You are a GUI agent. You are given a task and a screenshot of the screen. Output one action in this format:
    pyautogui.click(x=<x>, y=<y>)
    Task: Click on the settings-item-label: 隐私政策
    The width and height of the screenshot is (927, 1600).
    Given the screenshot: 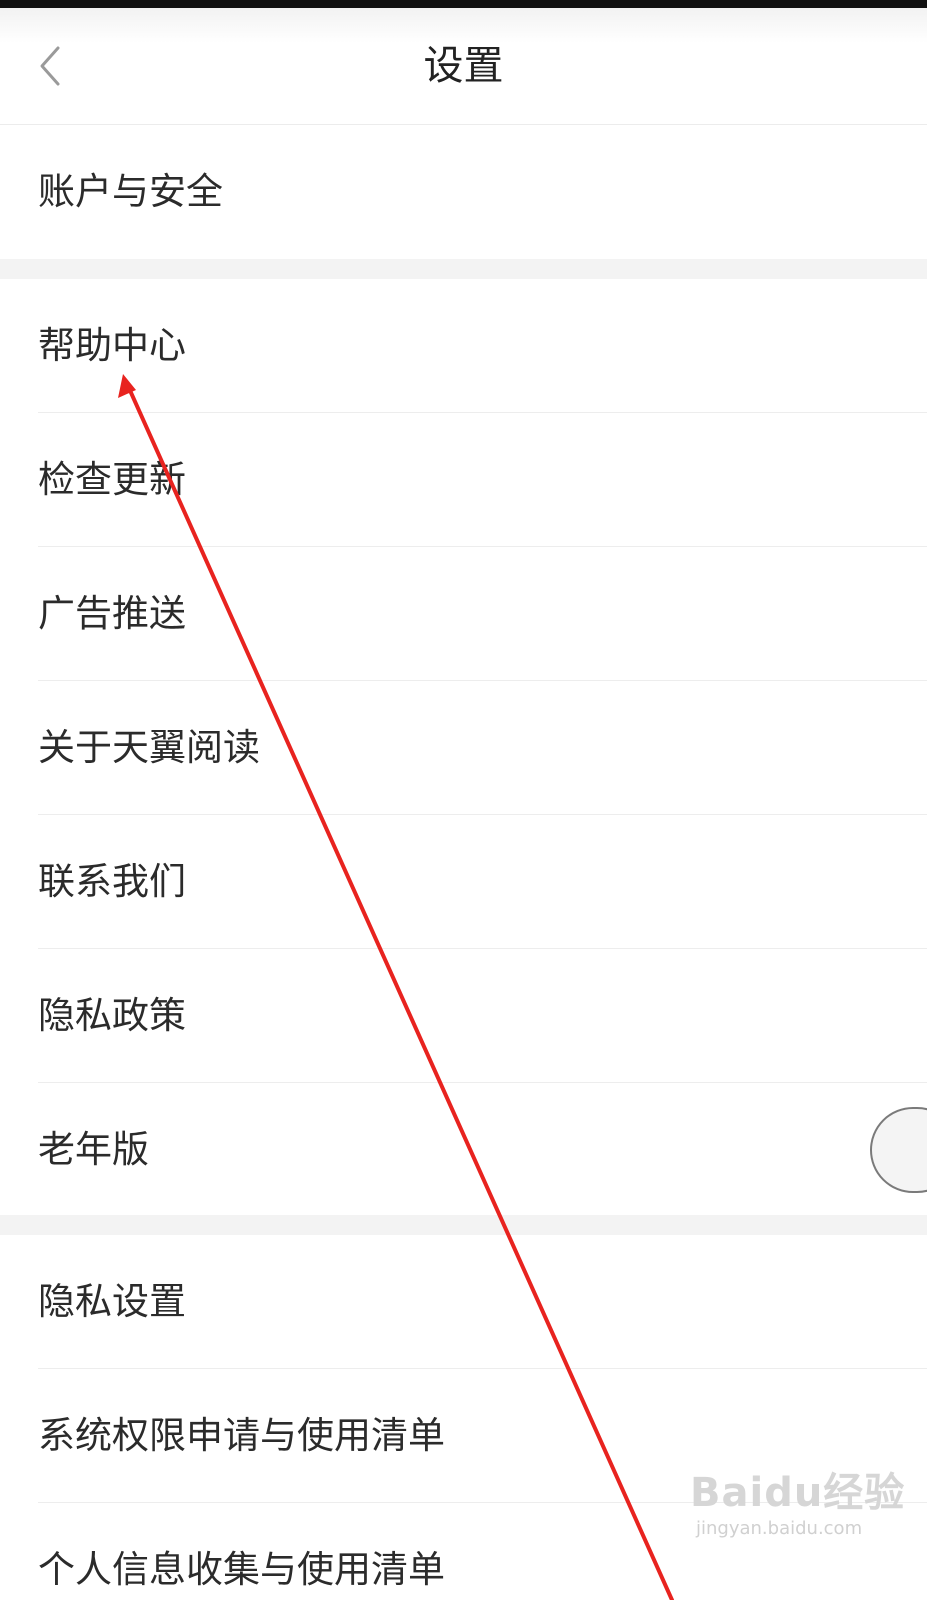 What is the action you would take?
    pyautogui.click(x=112, y=1015)
    